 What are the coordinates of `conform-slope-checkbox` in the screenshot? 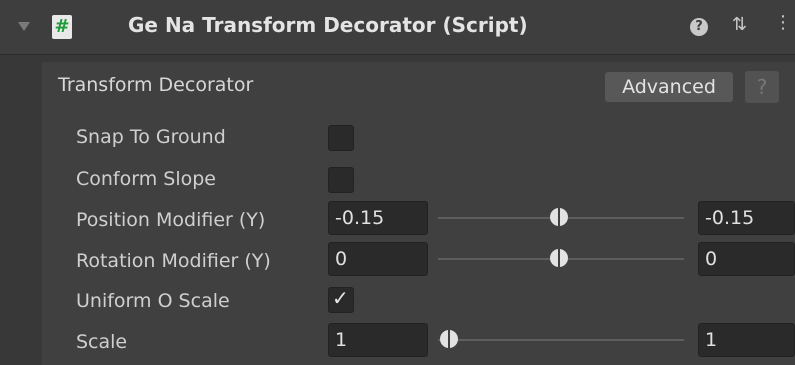 It's located at (341, 180).